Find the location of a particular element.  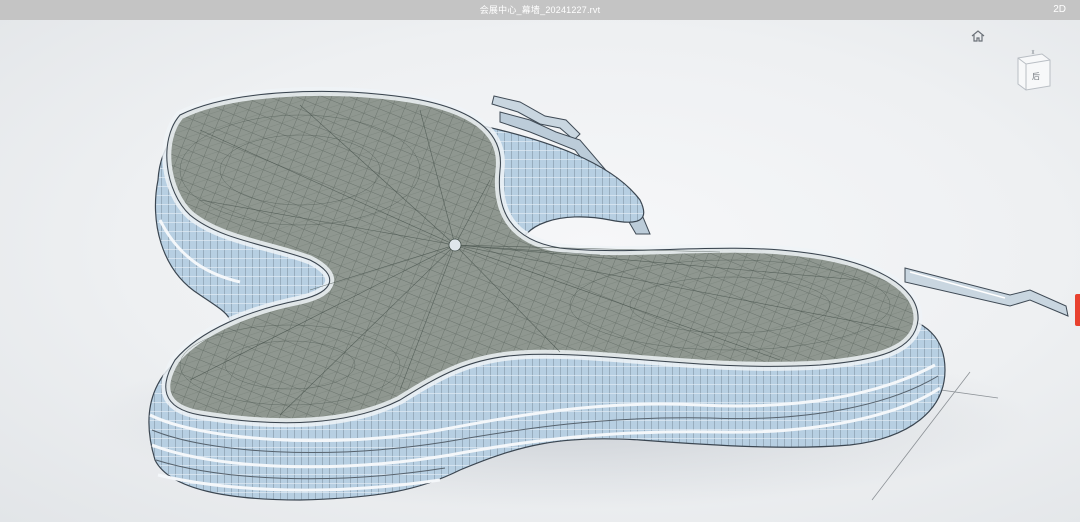

2d-toggle-button: 2D is located at coordinates (1059, 10).